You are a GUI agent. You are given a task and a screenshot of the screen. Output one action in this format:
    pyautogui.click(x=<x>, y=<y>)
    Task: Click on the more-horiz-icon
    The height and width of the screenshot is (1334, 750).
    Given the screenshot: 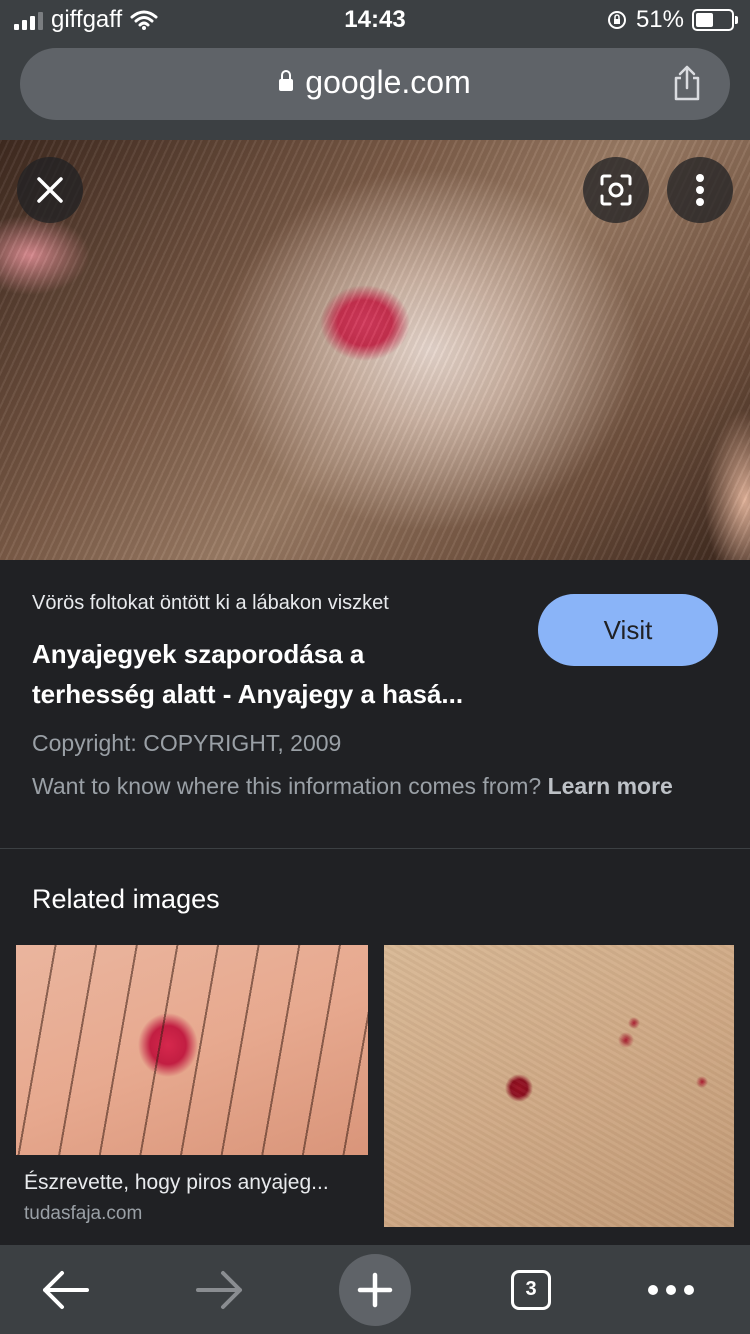 What is the action you would take?
    pyautogui.click(x=671, y=1289)
    